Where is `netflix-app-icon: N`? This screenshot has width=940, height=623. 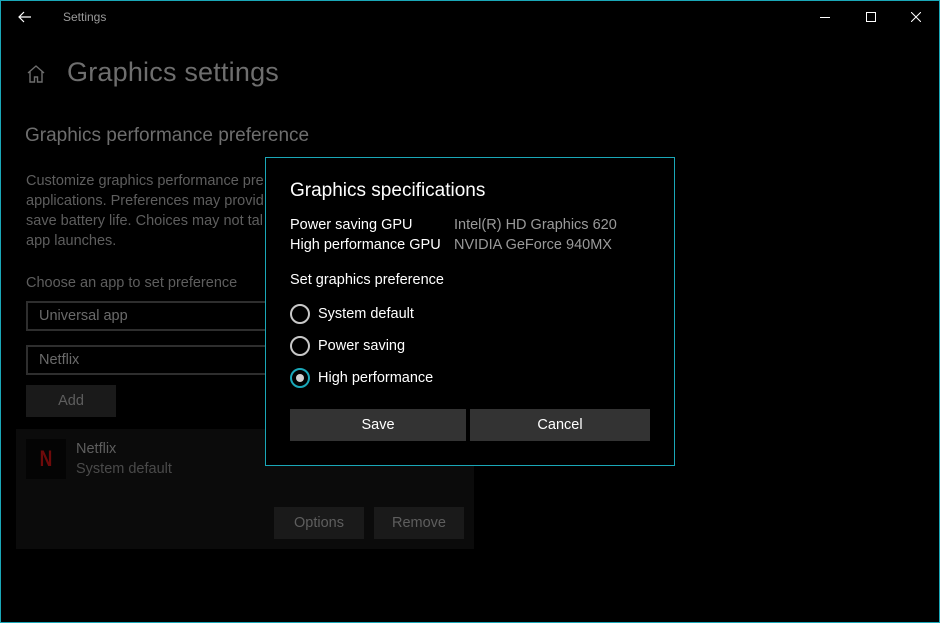 netflix-app-icon: N is located at coordinates (46, 459).